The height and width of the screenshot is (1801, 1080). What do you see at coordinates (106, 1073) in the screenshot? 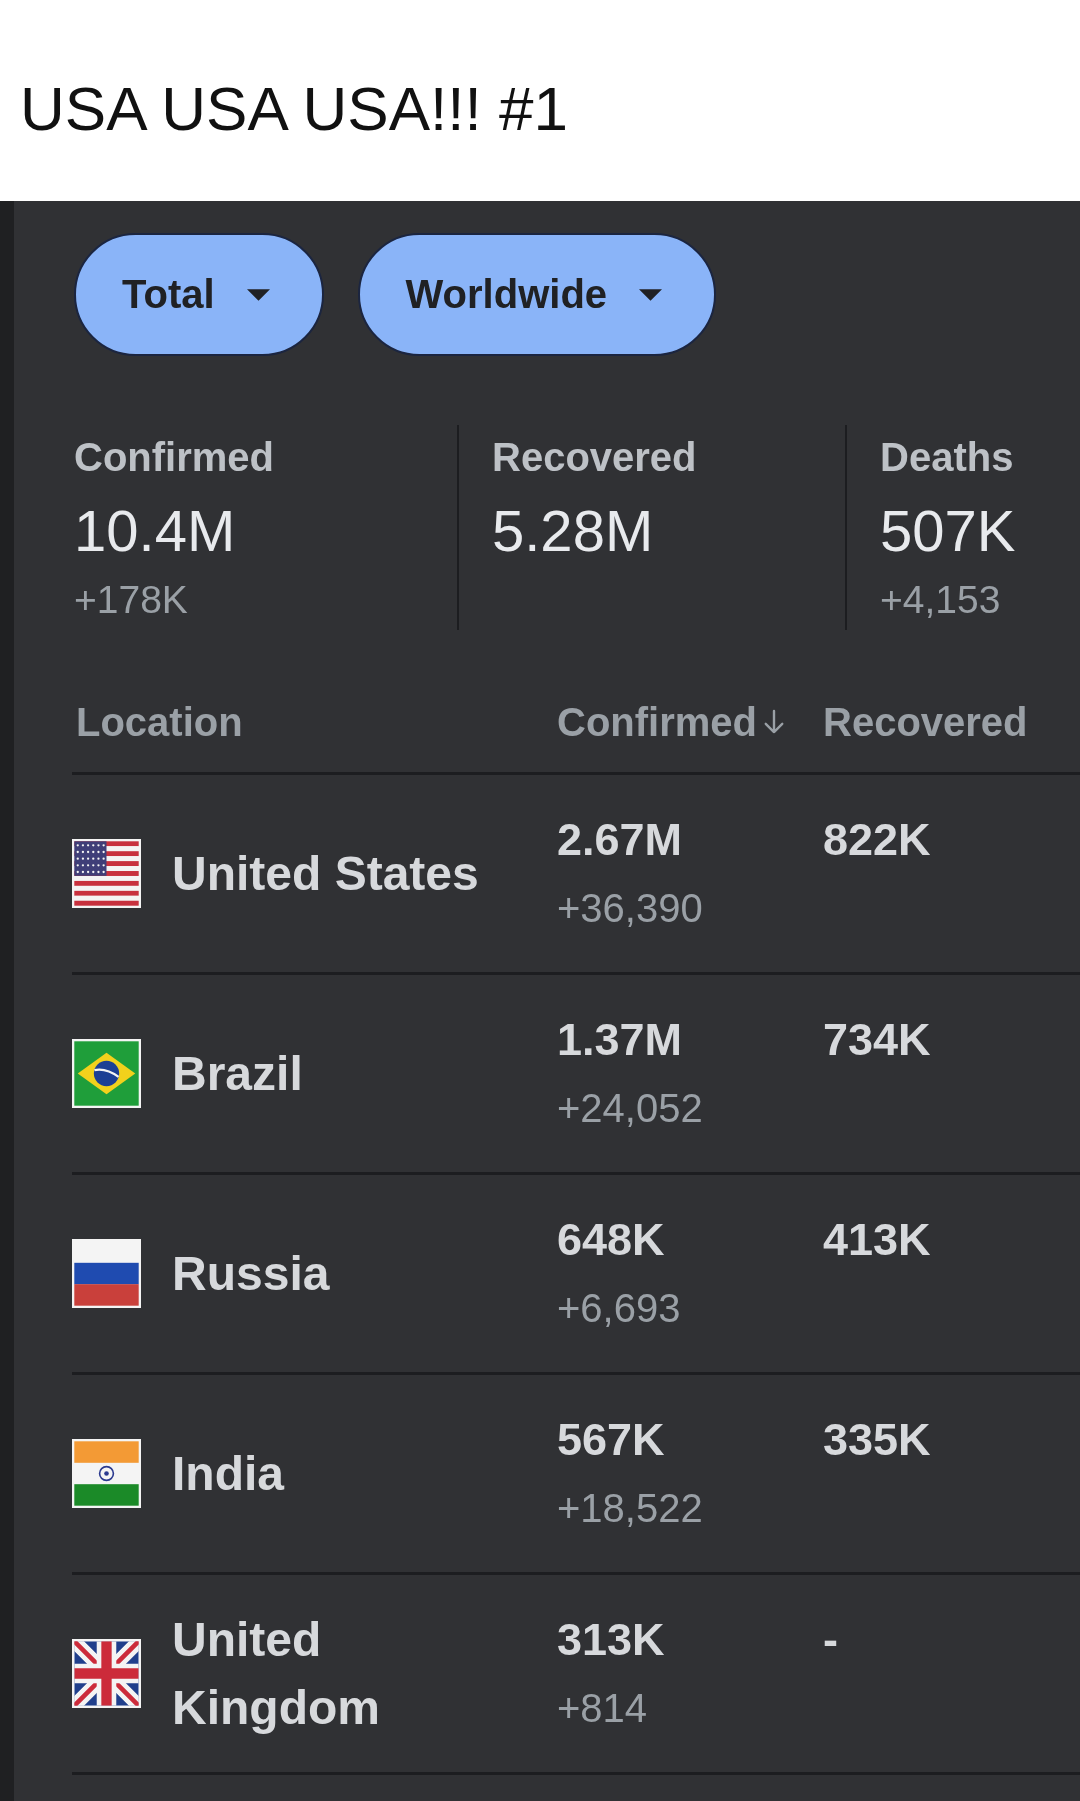
I see `brazil-flag-icon` at bounding box center [106, 1073].